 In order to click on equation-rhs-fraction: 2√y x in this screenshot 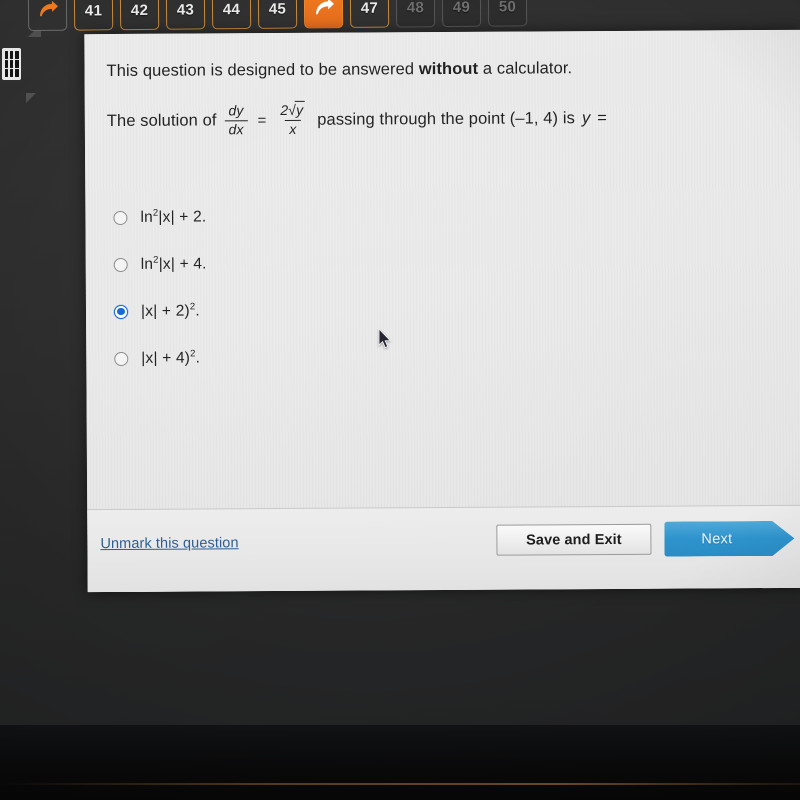, I will do `click(292, 119)`.